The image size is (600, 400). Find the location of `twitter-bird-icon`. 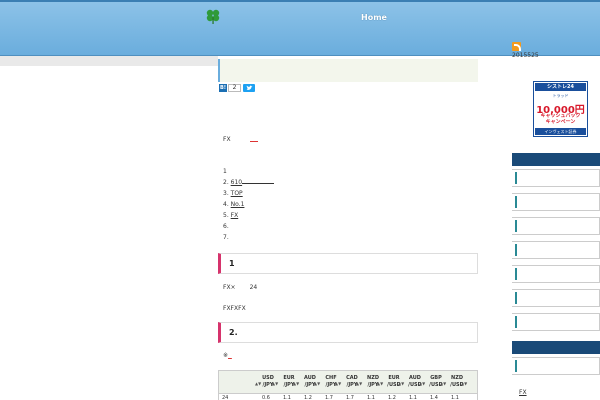

twitter-bird-icon is located at coordinates (249, 87).